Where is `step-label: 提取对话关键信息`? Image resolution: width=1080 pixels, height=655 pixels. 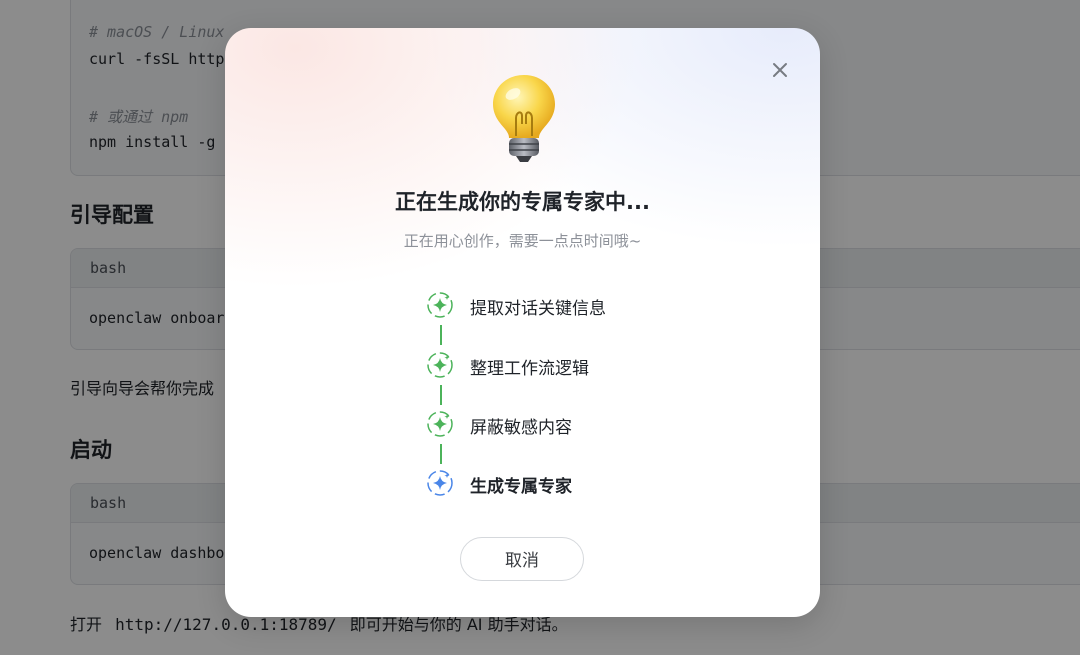 step-label: 提取对话关键信息 is located at coordinates (538, 309).